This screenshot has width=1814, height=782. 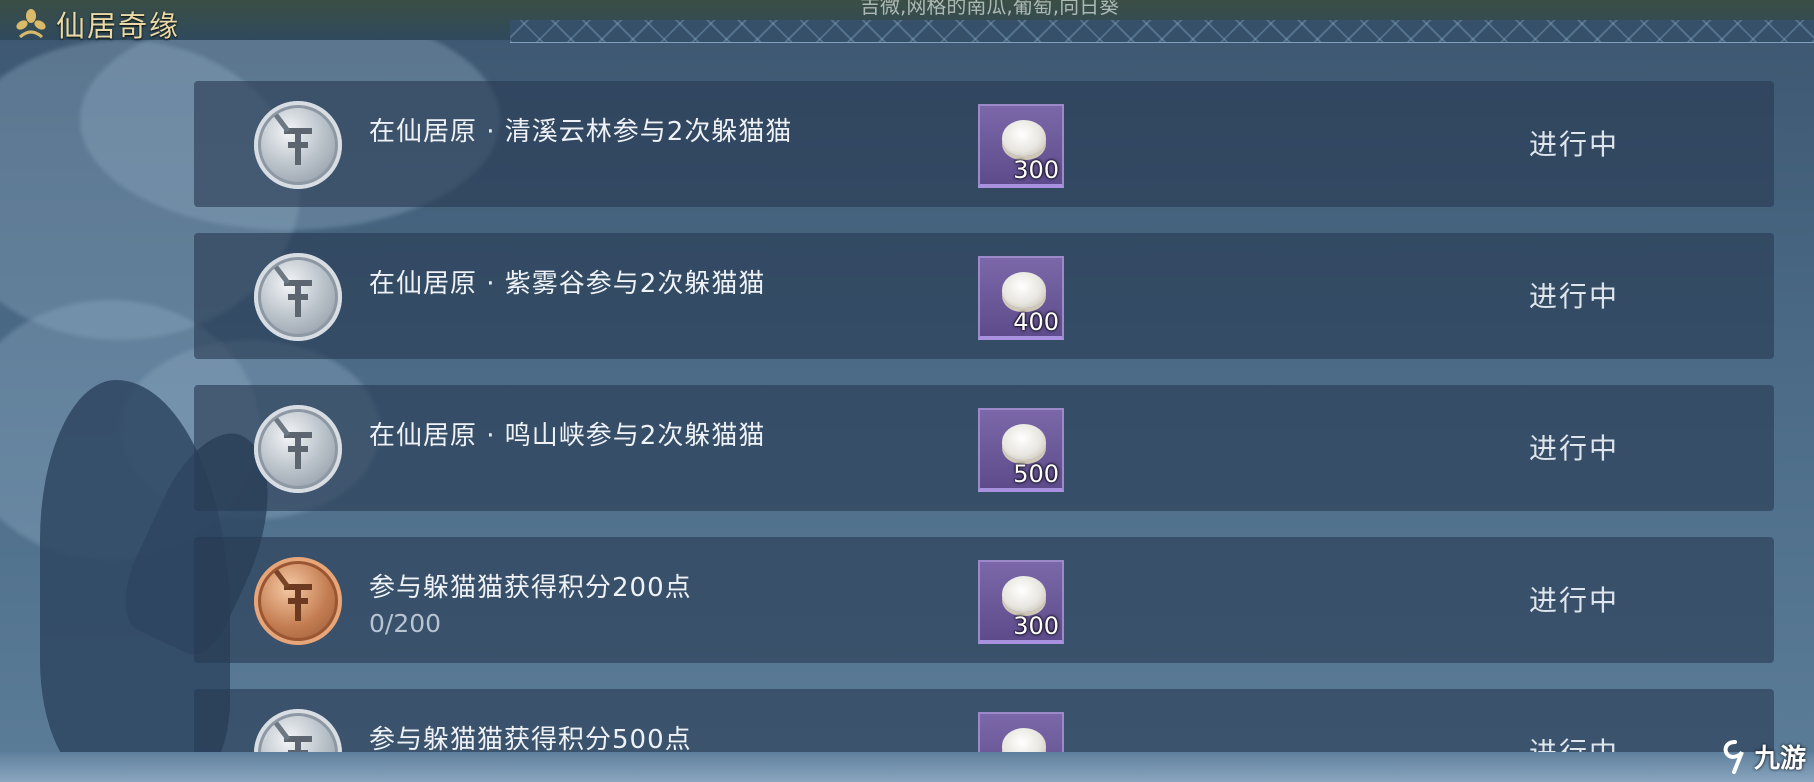 I want to click on reward-quantity: 400, so click(x=1036, y=322).